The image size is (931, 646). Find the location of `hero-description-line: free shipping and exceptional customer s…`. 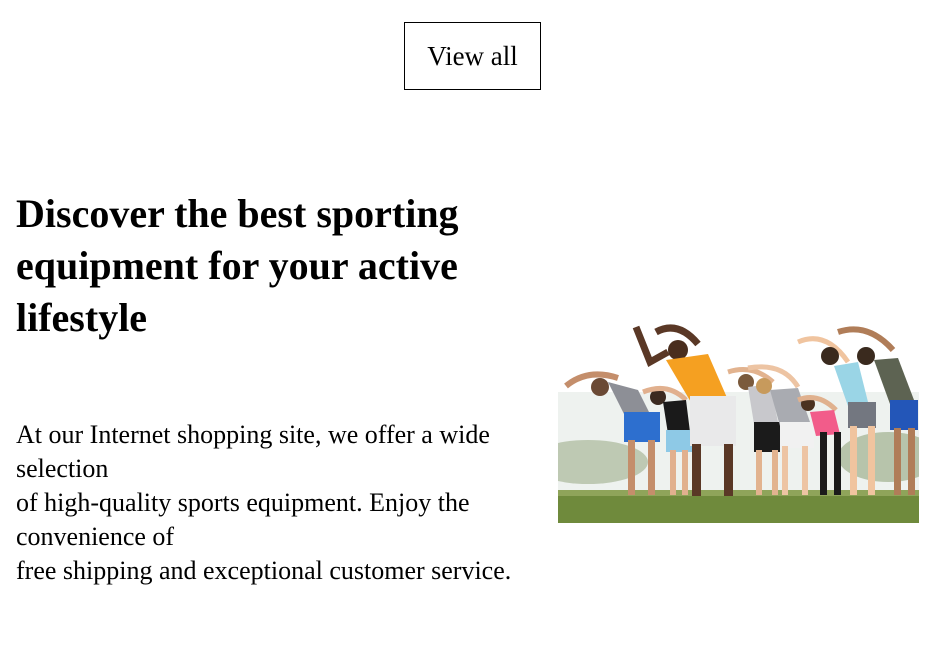

hero-description-line: free shipping and exceptional customer s… is located at coordinates (264, 570).